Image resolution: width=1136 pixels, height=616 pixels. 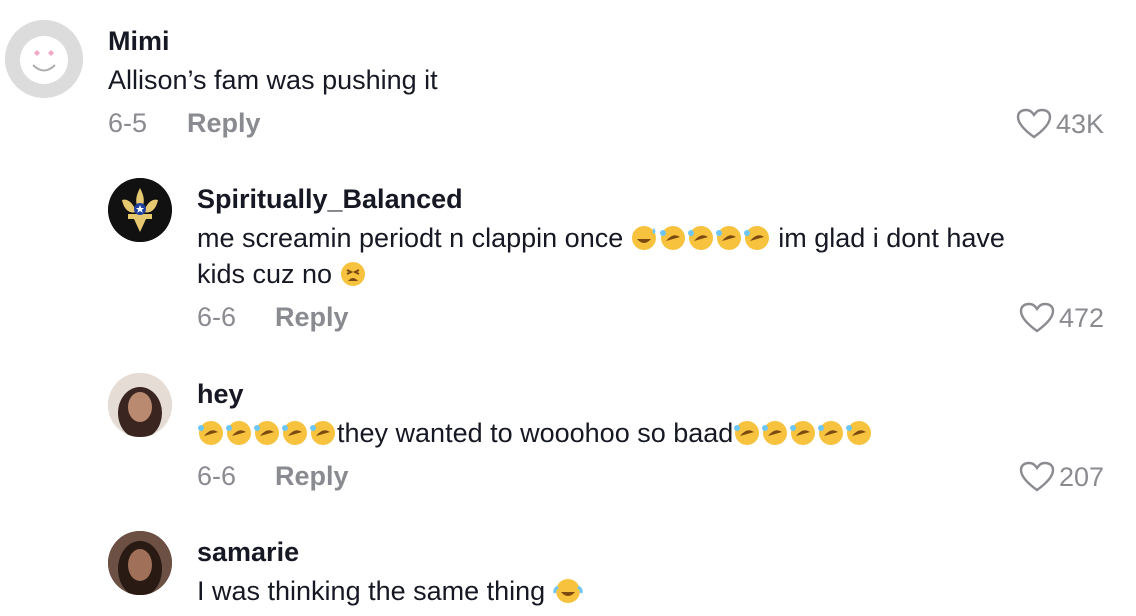 I want to click on emoji-sweat-smile-icon, so click(x=645, y=242).